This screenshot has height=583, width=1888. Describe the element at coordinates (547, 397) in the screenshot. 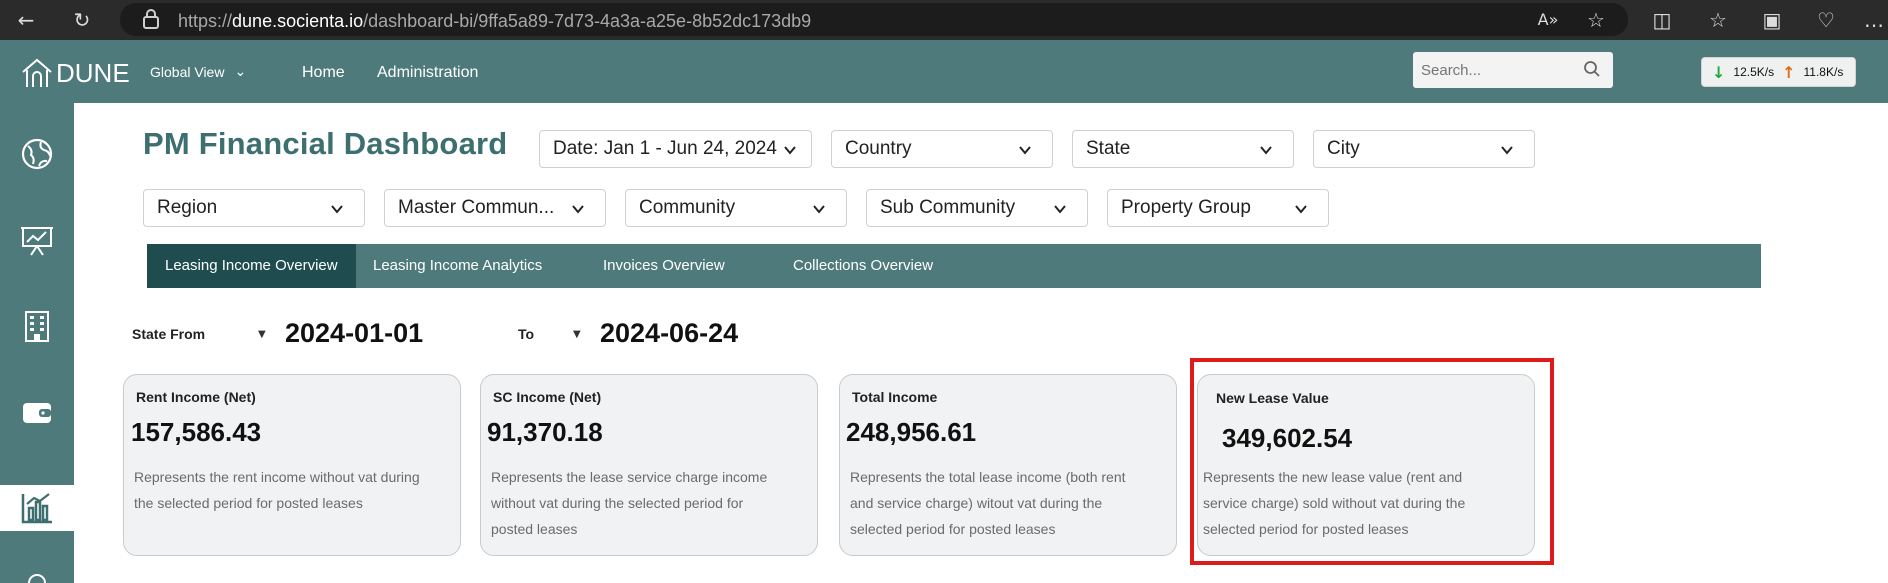

I see `card-title: SC Income (Net)` at that location.